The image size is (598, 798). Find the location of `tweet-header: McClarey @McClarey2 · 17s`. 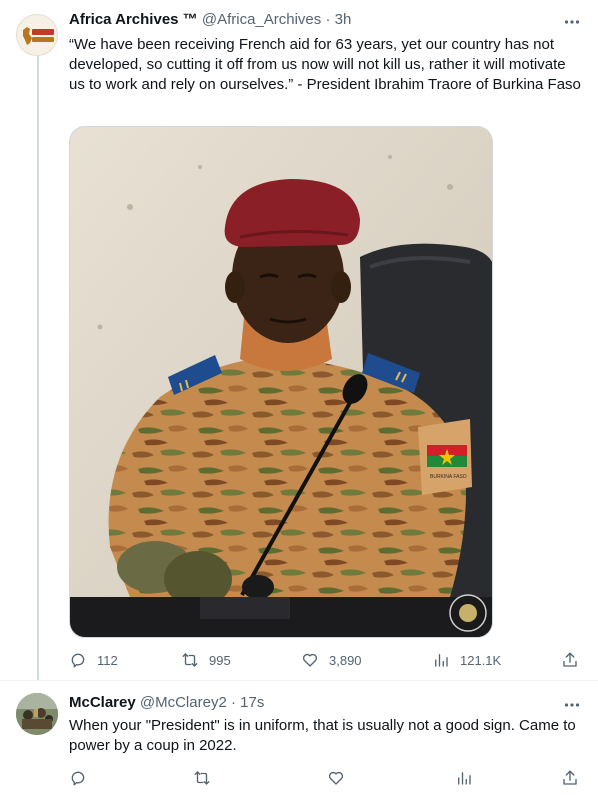

tweet-header: McClarey @McClarey2 · 17s is located at coordinates (166, 703).